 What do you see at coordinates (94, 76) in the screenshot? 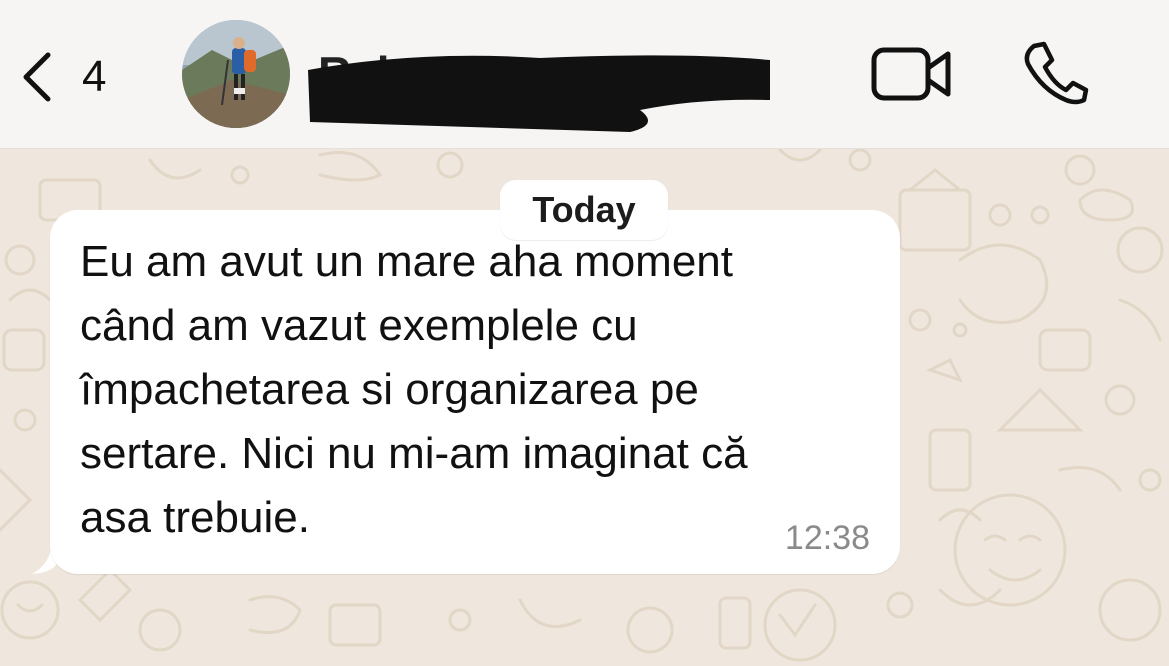
I see `unread-count: 4` at bounding box center [94, 76].